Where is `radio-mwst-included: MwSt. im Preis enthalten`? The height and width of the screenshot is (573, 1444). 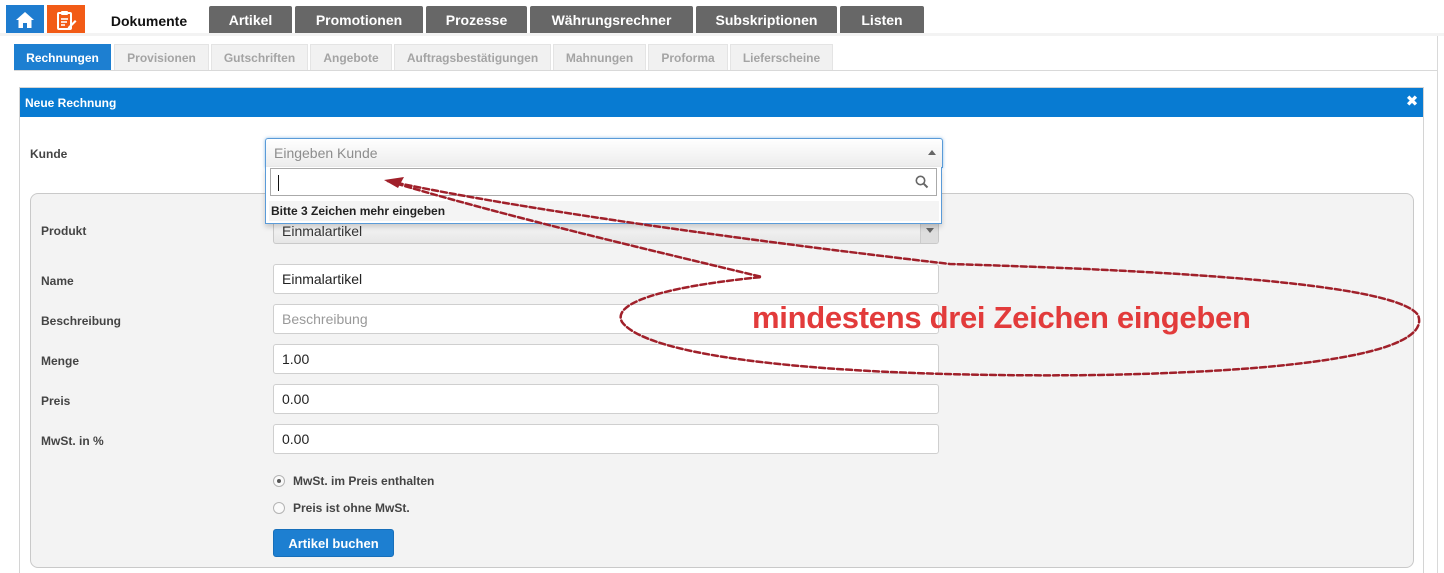 radio-mwst-included: MwSt. im Preis enthalten is located at coordinates (353, 481).